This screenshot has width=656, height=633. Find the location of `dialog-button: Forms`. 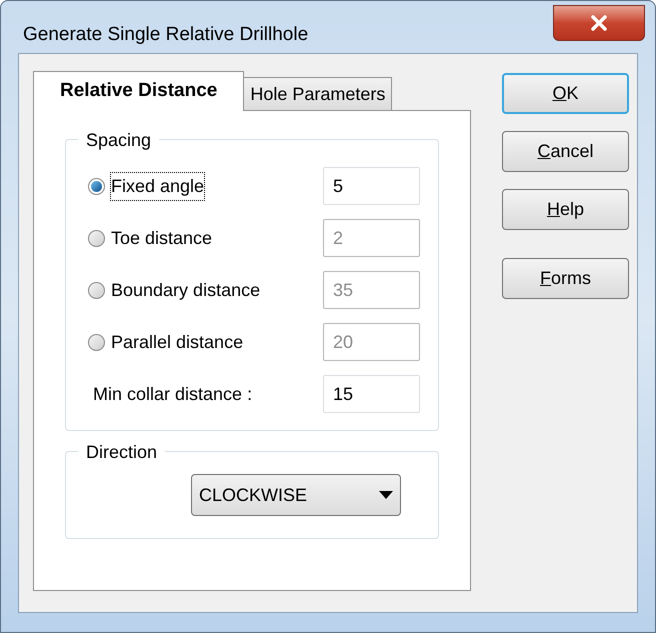

dialog-button: Forms is located at coordinates (565, 278).